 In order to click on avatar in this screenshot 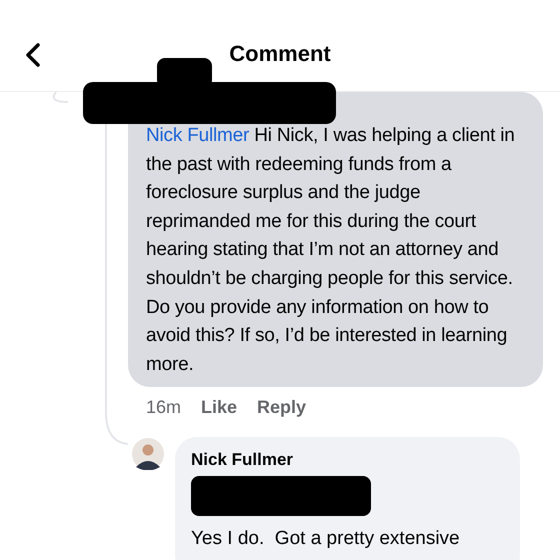, I will do `click(148, 454)`.